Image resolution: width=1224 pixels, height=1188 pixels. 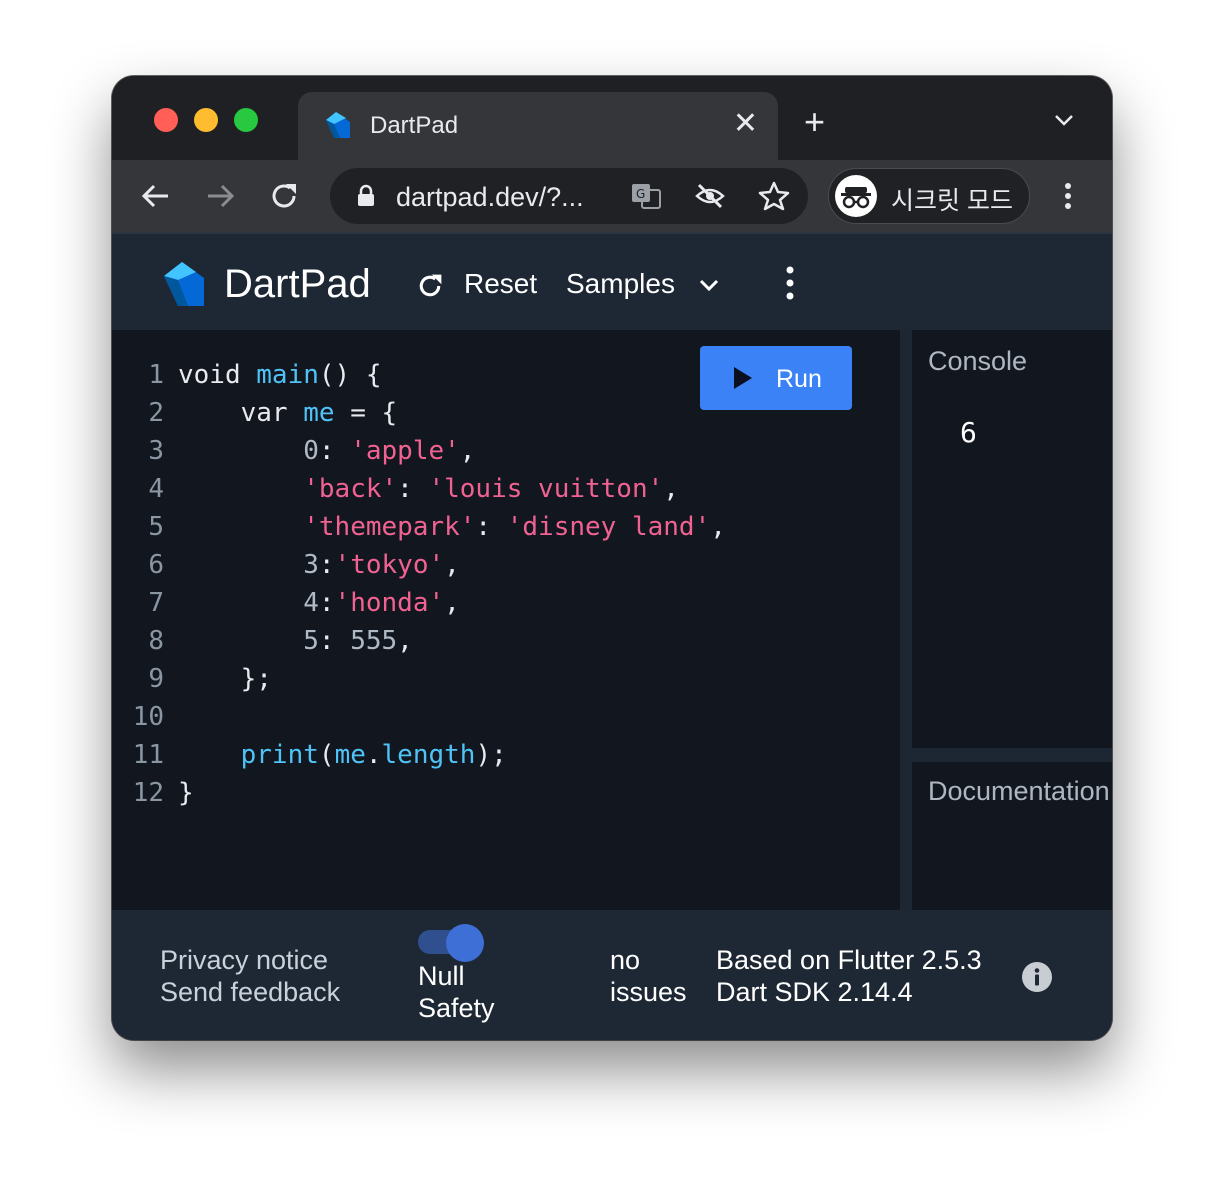 What do you see at coordinates (156, 375) in the screenshot?
I see `line-number: 1` at bounding box center [156, 375].